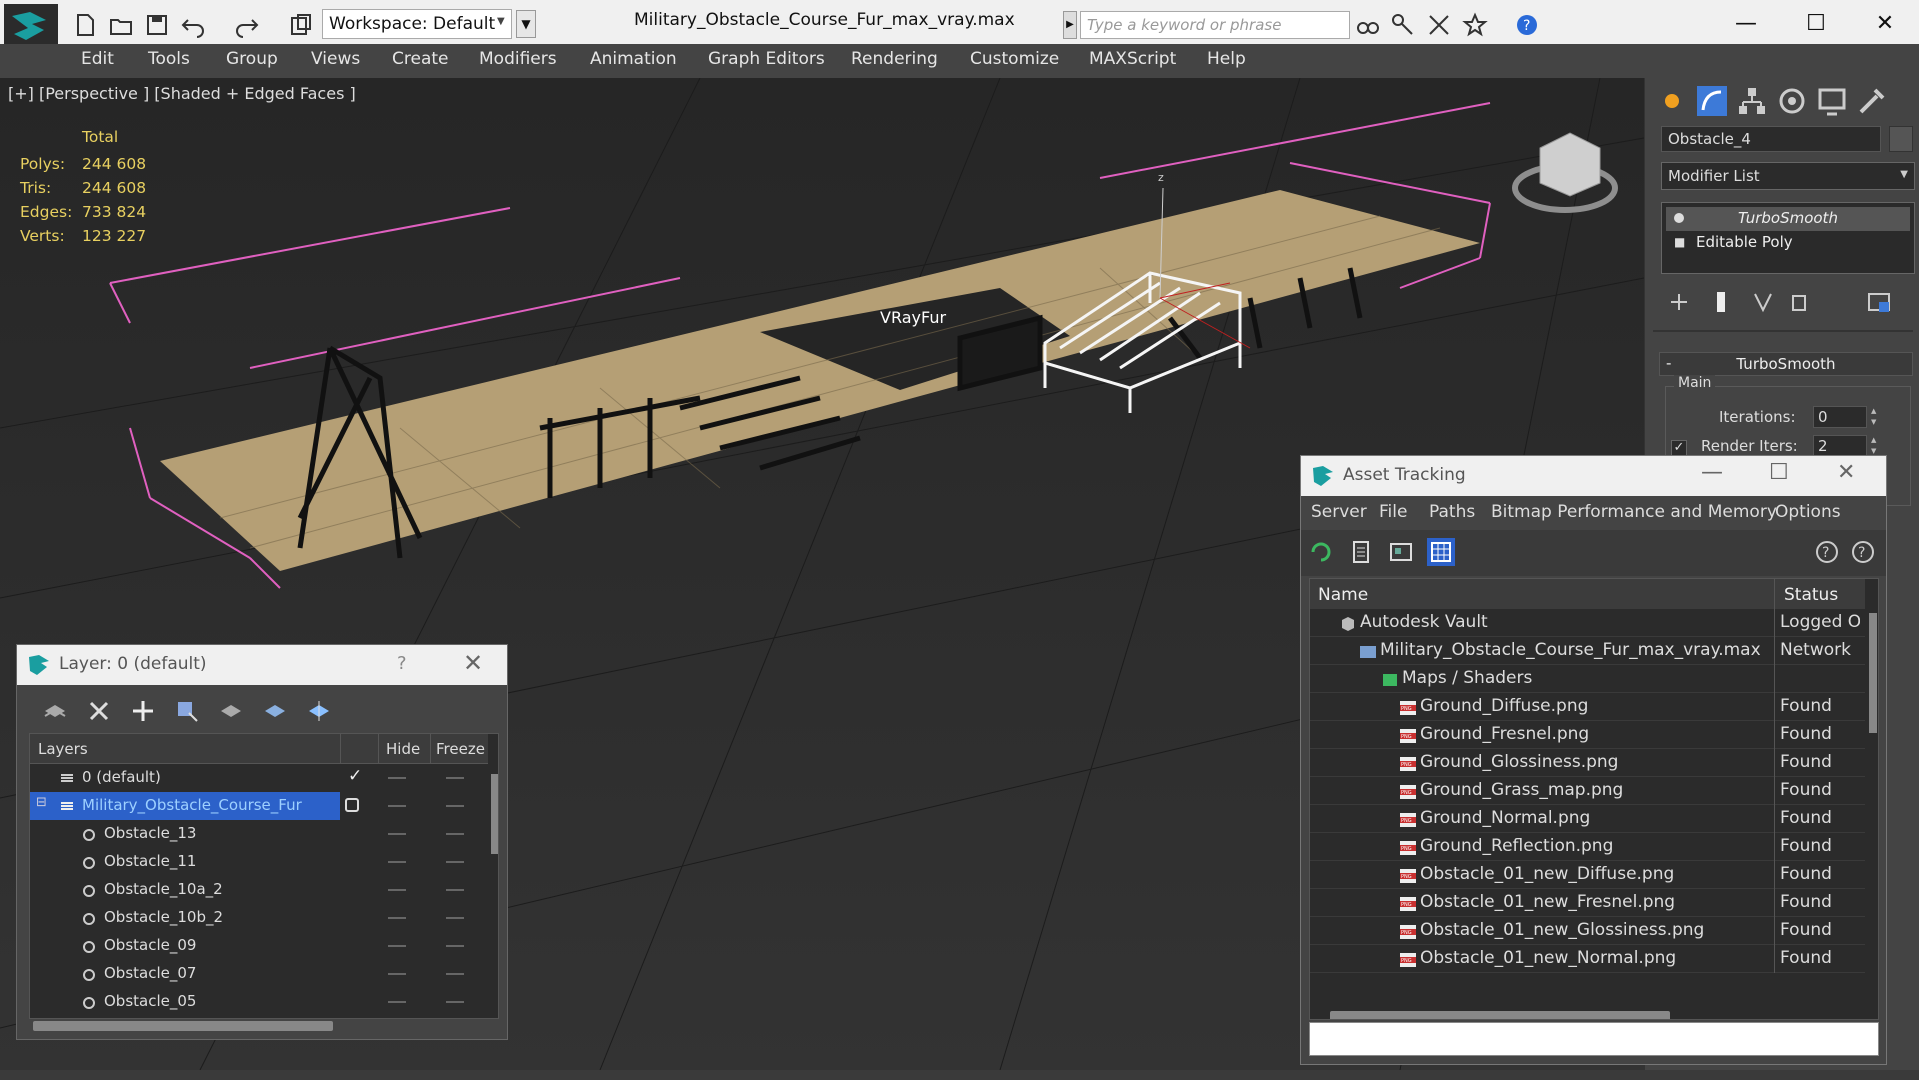  What do you see at coordinates (1368, 25) in the screenshot?
I see `binoculars-icon` at bounding box center [1368, 25].